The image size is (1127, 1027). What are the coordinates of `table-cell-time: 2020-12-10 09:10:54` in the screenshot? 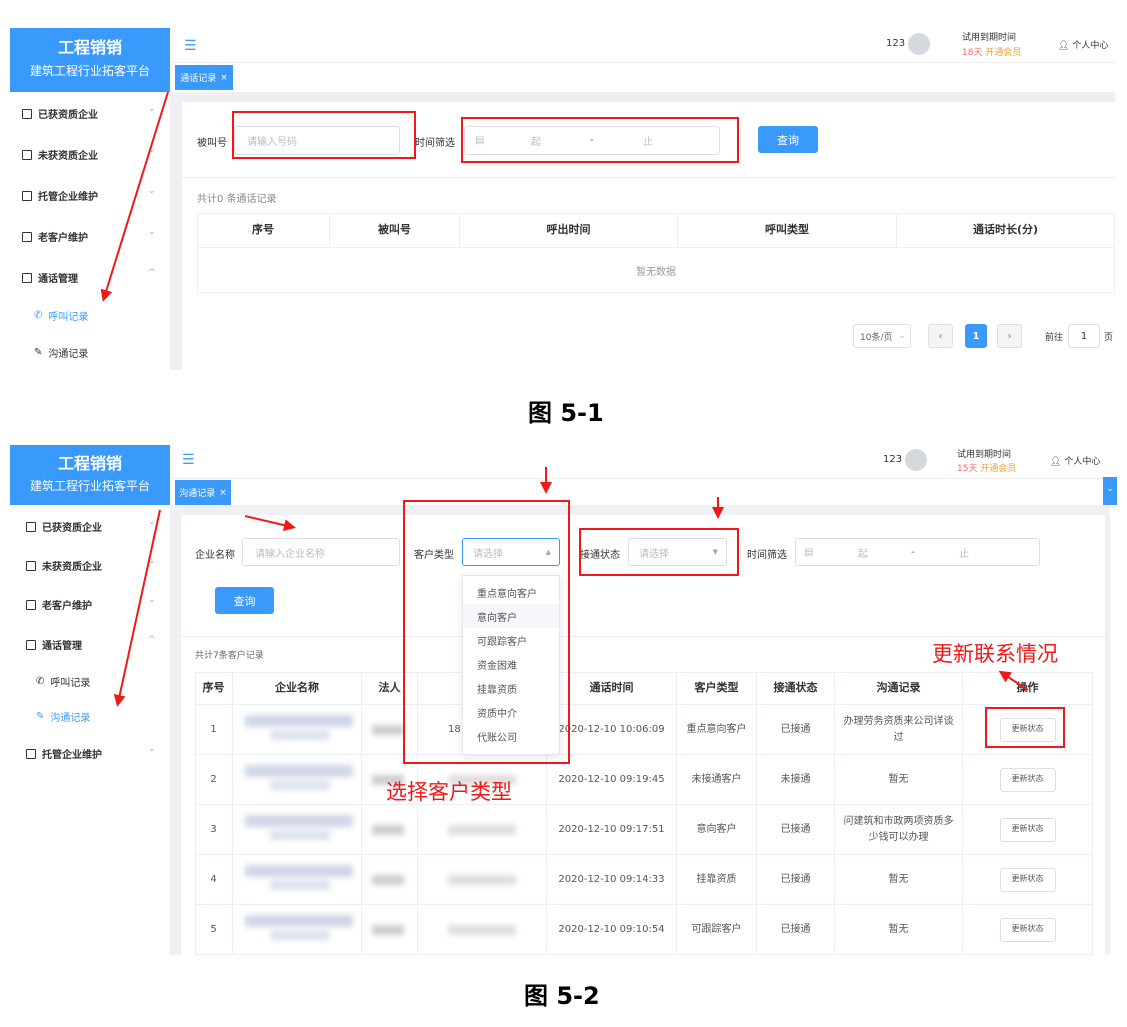 It's located at (612, 930).